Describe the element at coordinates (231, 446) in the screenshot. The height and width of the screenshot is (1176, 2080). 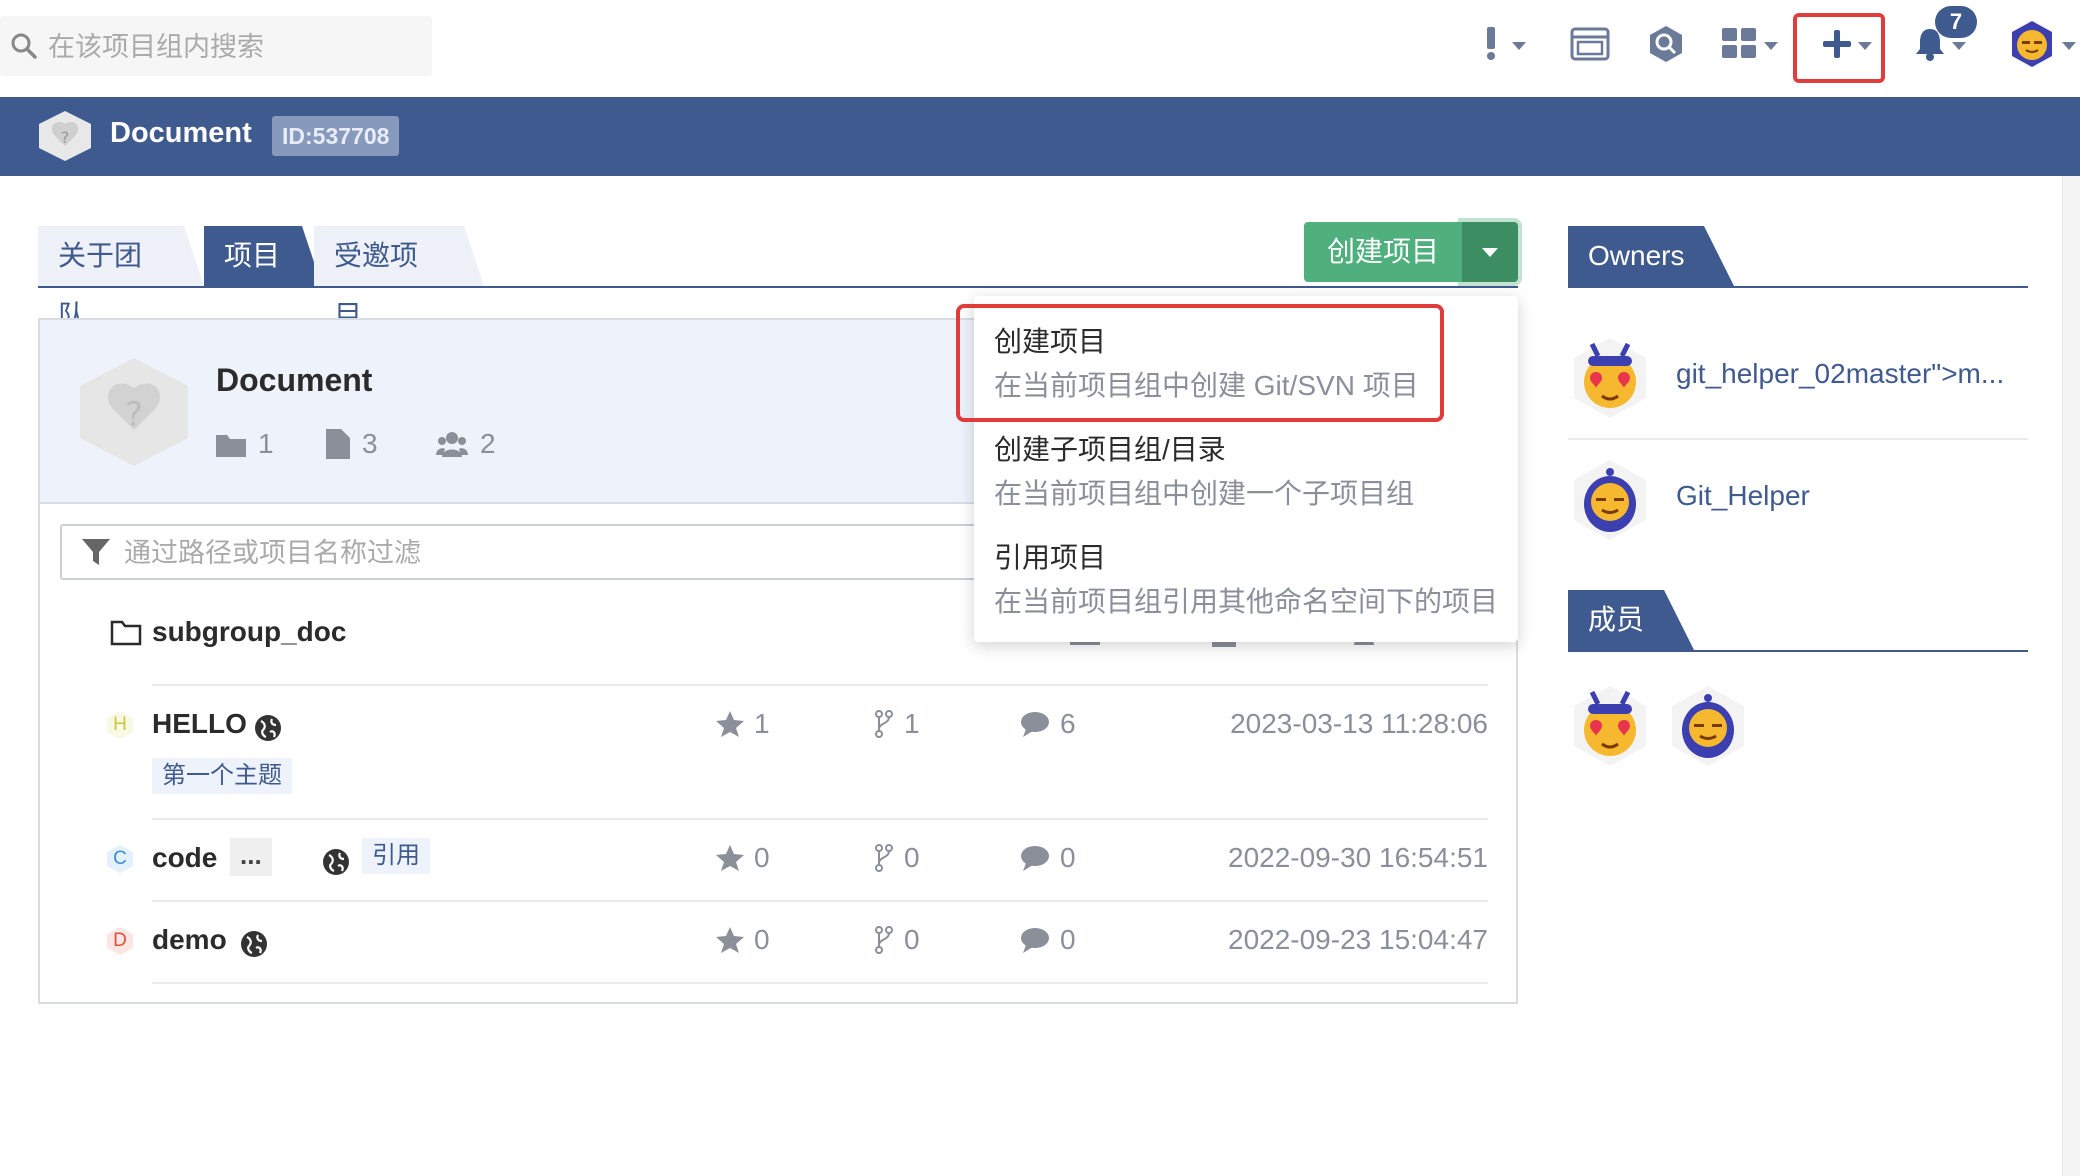
I see `folder-icon` at that location.